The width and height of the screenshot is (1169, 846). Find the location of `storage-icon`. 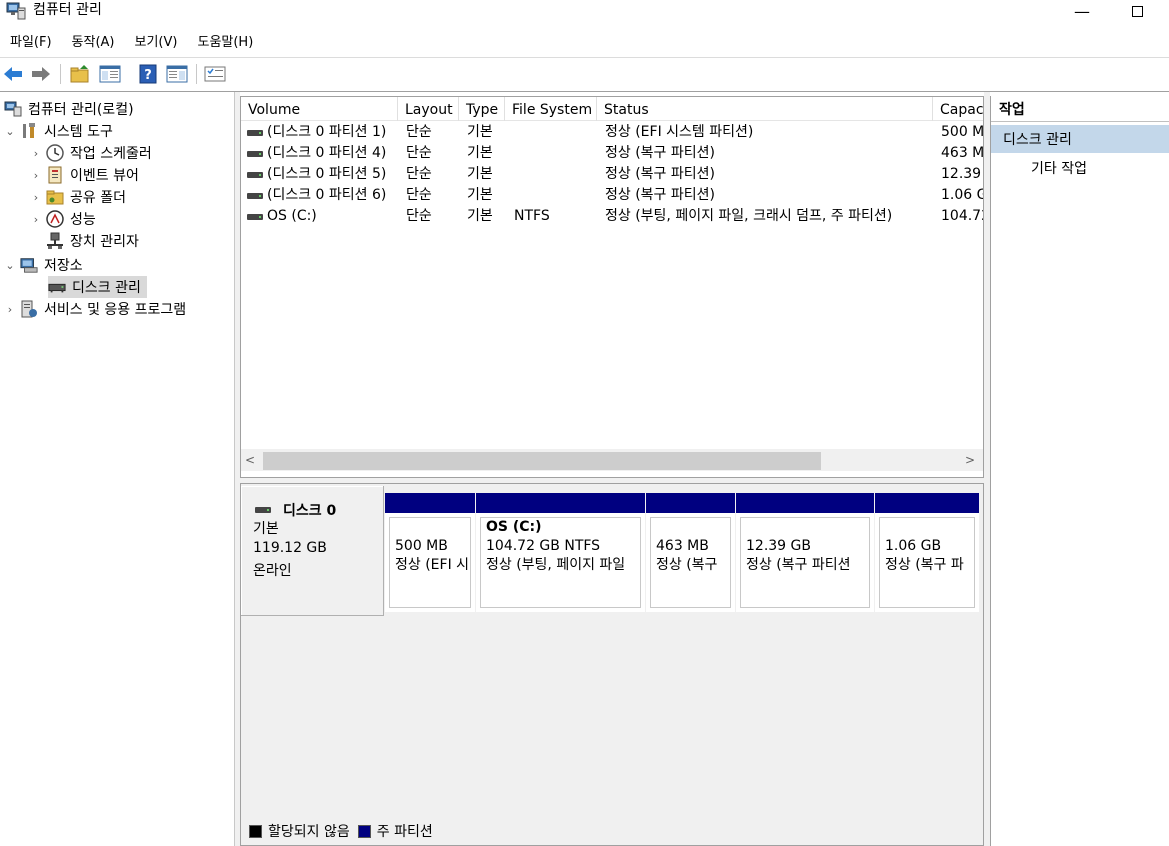

storage-icon is located at coordinates (29, 265).